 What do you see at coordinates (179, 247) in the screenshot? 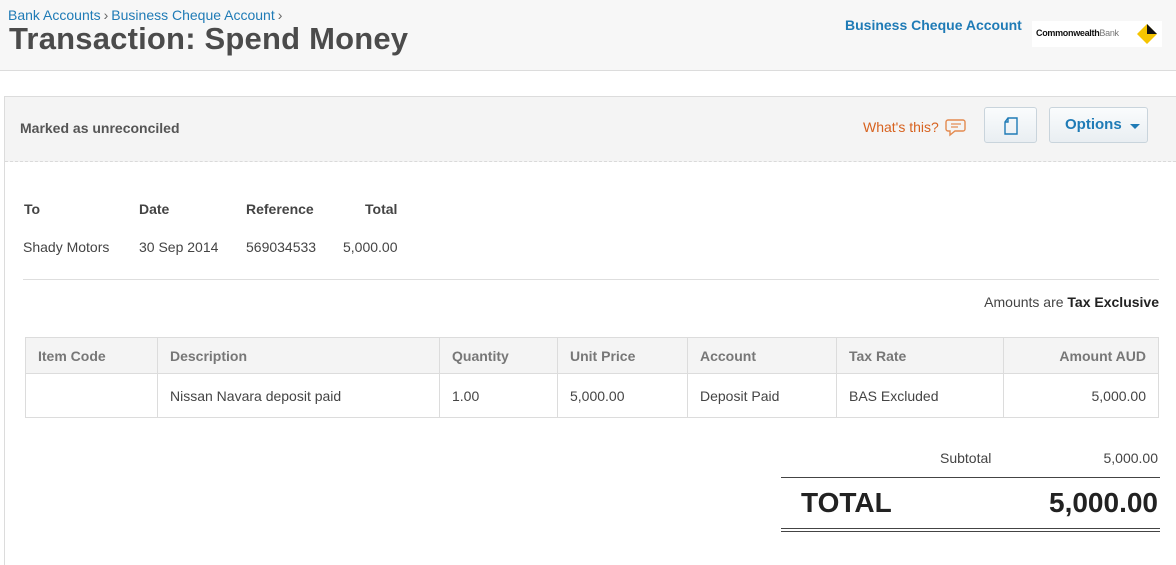
I see `date-value: 30 Sep 2014` at bounding box center [179, 247].